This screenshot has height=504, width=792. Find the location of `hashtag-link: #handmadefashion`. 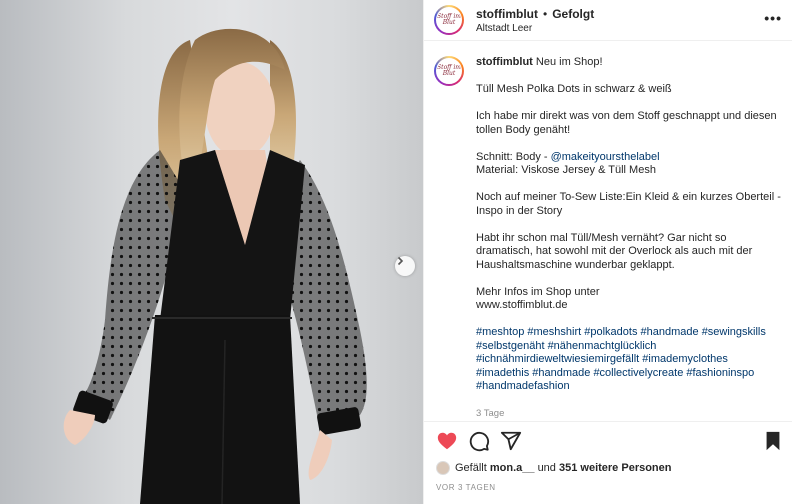

hashtag-link: #handmadefashion is located at coordinates (523, 386).